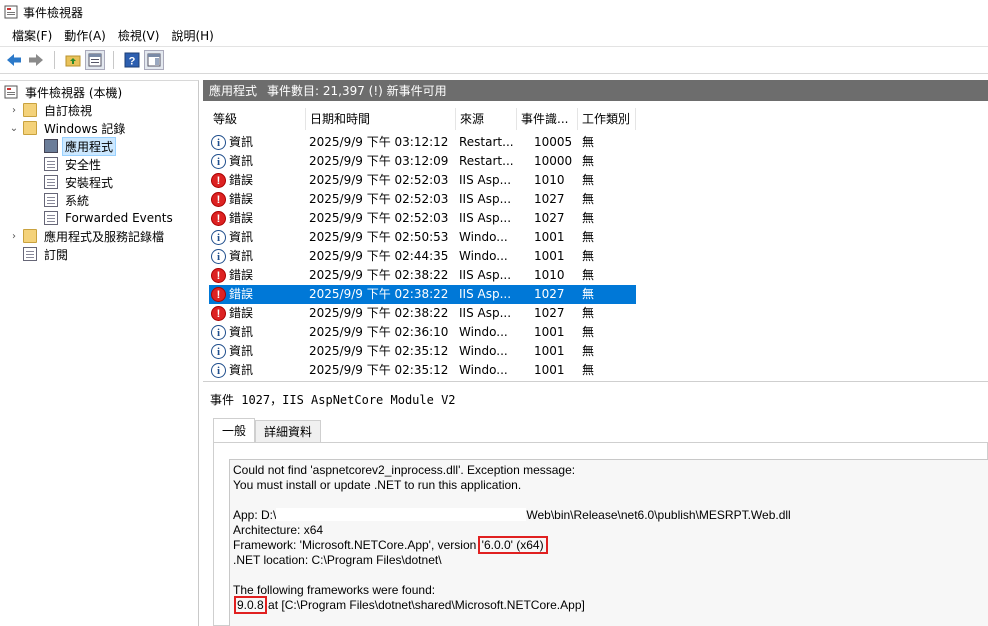 This screenshot has width=988, height=626. What do you see at coordinates (89, 182) in the screenshot?
I see `tree-setup-label: 安裝程式` at bounding box center [89, 182].